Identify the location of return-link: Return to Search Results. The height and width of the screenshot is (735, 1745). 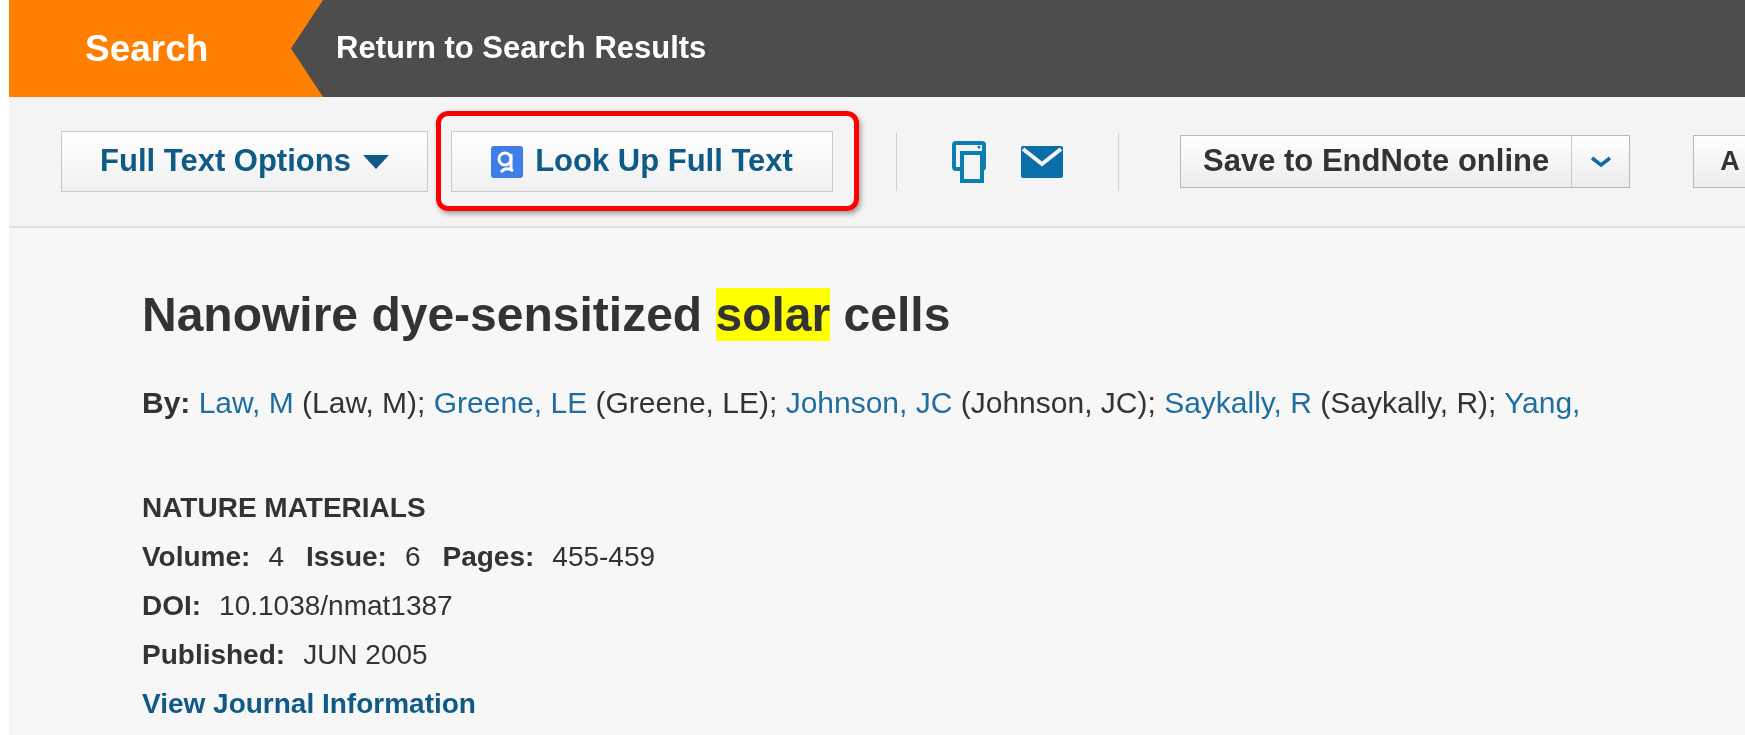
(521, 48).